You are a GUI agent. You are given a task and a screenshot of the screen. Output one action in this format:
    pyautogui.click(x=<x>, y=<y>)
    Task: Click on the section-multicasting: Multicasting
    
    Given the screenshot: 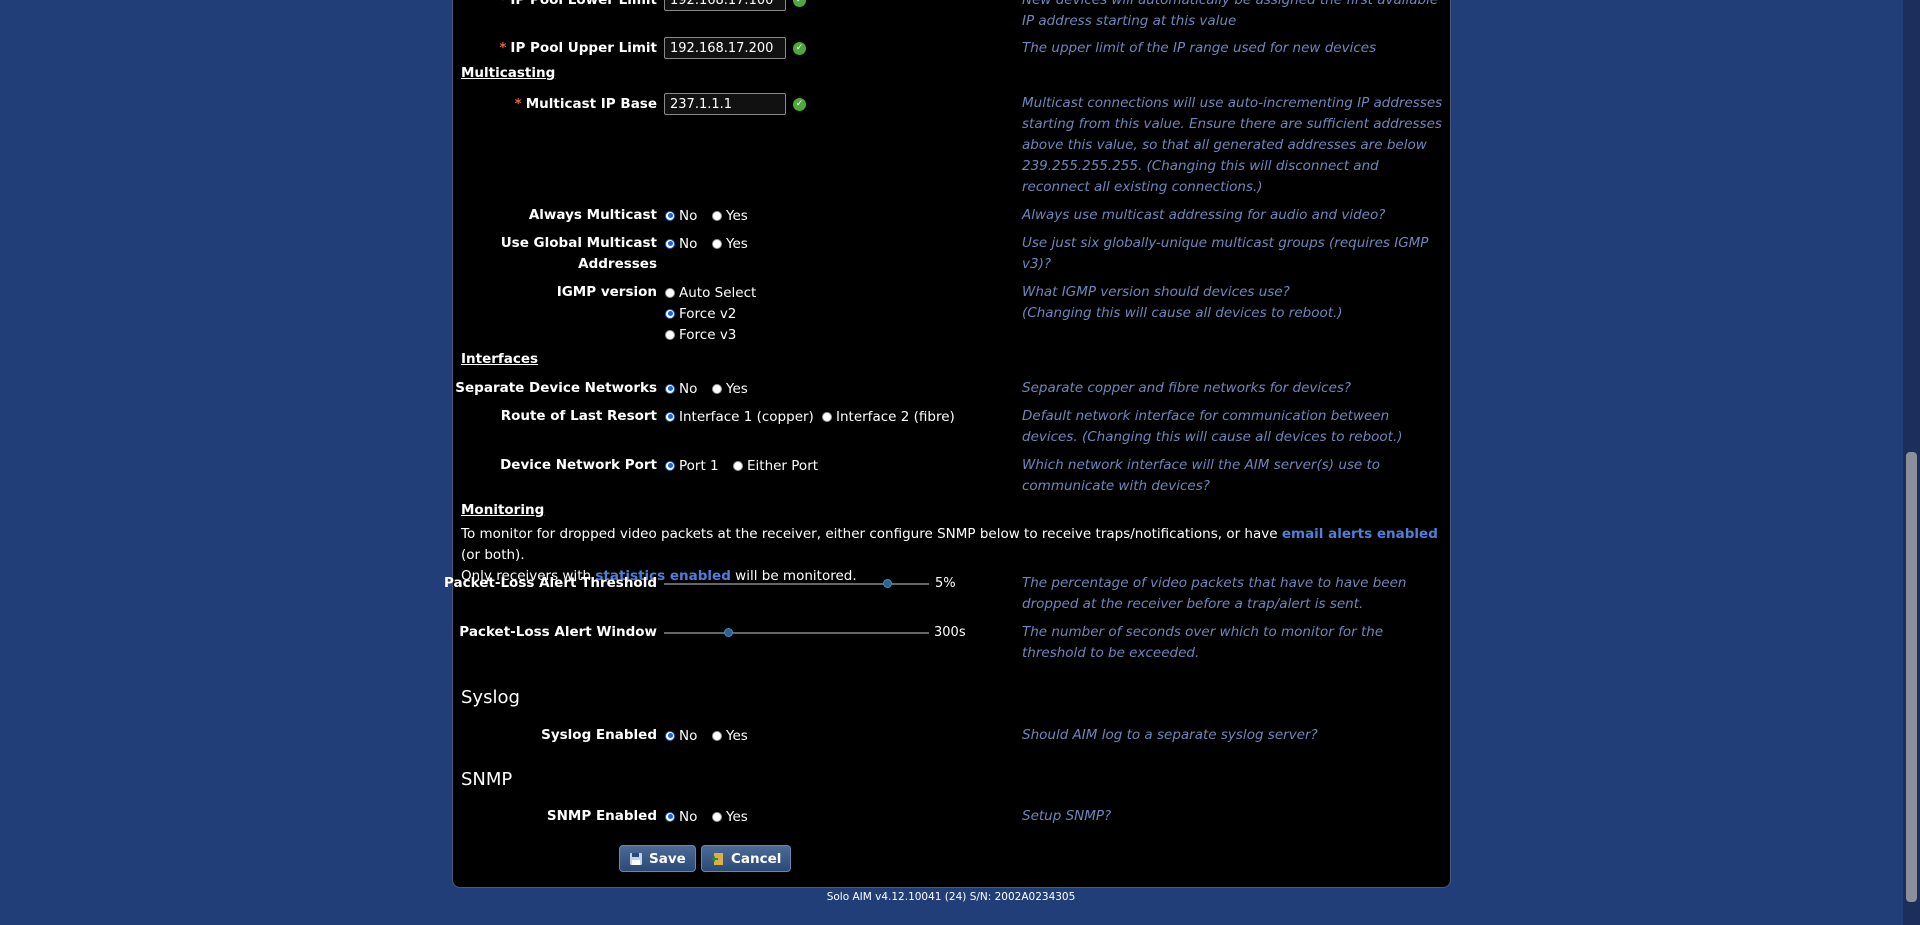 What is the action you would take?
    pyautogui.click(x=508, y=73)
    